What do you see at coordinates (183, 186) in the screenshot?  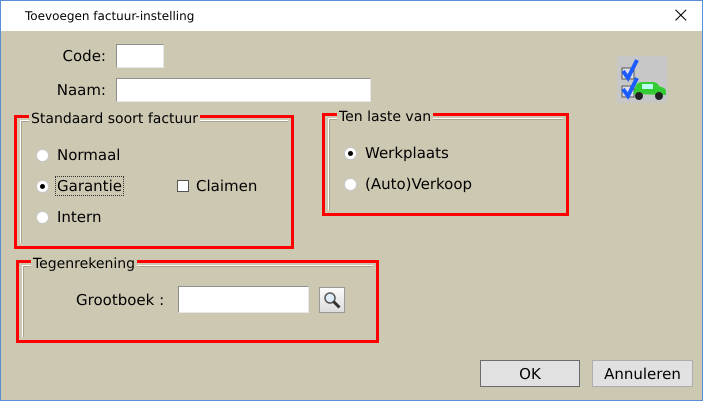 I see `checkbox` at bounding box center [183, 186].